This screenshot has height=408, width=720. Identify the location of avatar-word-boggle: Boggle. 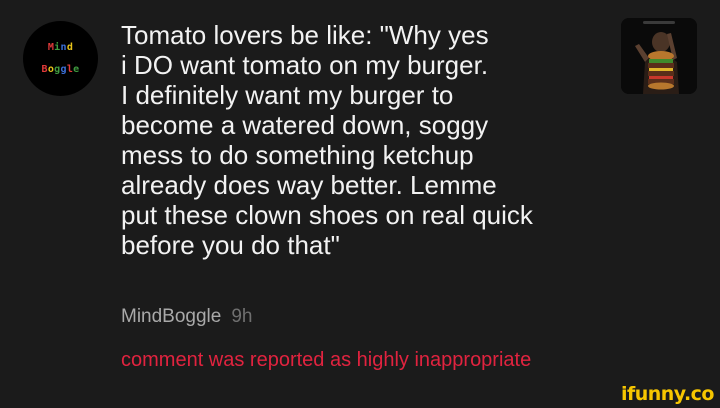
(61, 69).